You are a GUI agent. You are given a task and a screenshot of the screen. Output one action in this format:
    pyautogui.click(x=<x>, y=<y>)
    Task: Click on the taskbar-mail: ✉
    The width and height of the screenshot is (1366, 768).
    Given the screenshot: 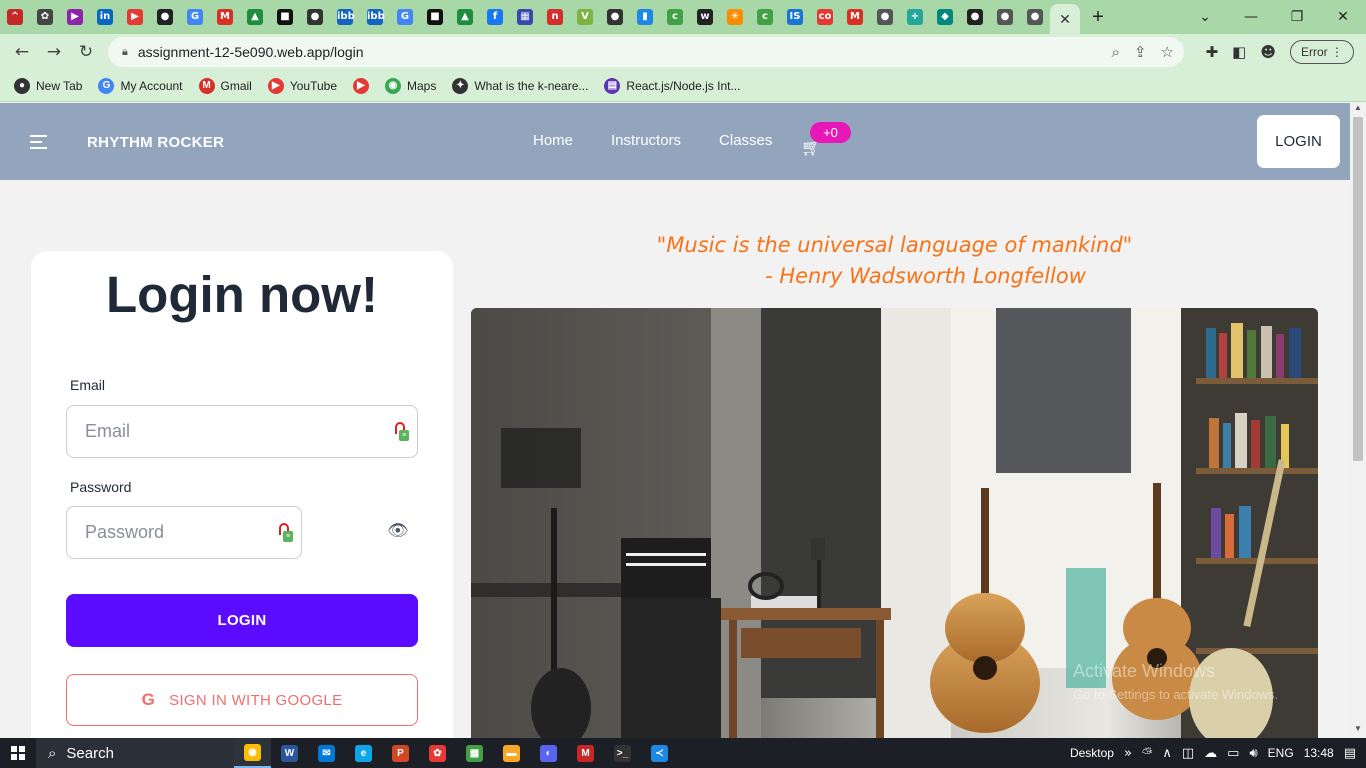 What is the action you would take?
    pyautogui.click(x=326, y=753)
    